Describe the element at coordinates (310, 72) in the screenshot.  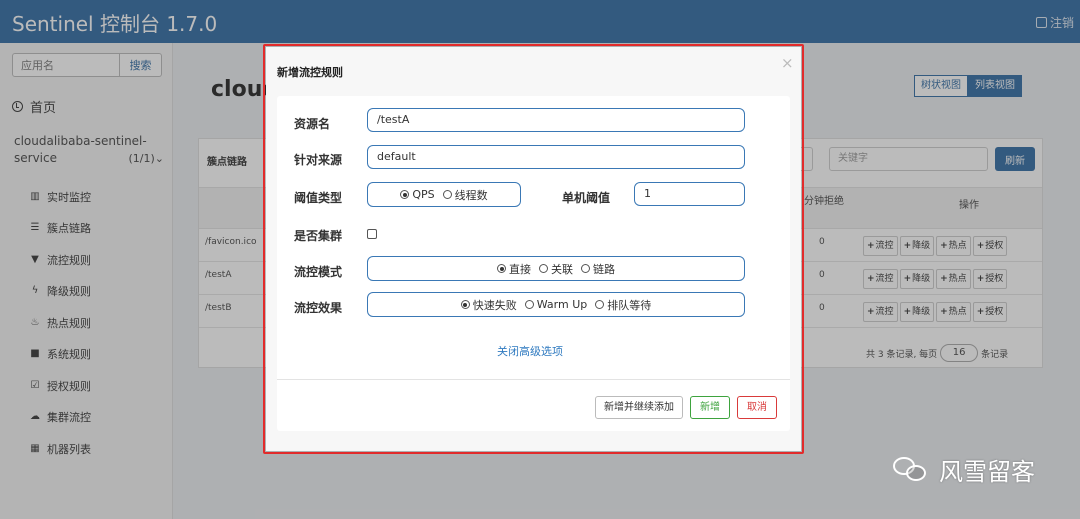
I see `dialog-title: 新增流控规则` at that location.